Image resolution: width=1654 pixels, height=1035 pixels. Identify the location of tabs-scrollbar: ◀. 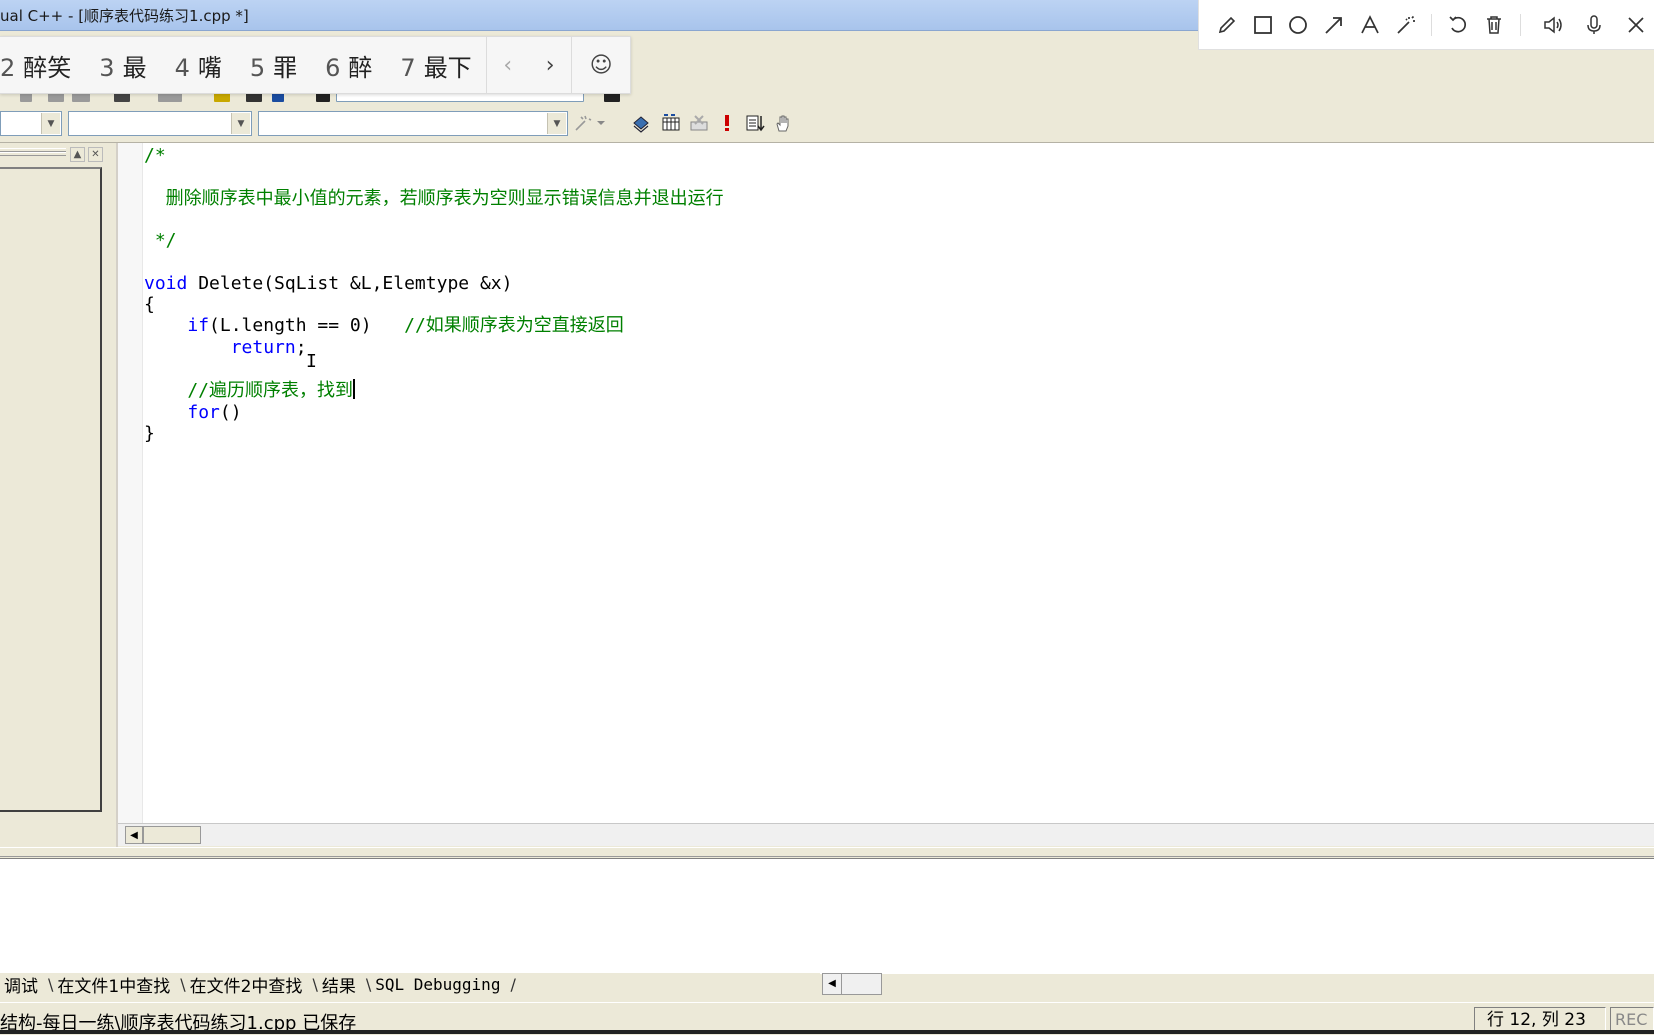
(852, 984).